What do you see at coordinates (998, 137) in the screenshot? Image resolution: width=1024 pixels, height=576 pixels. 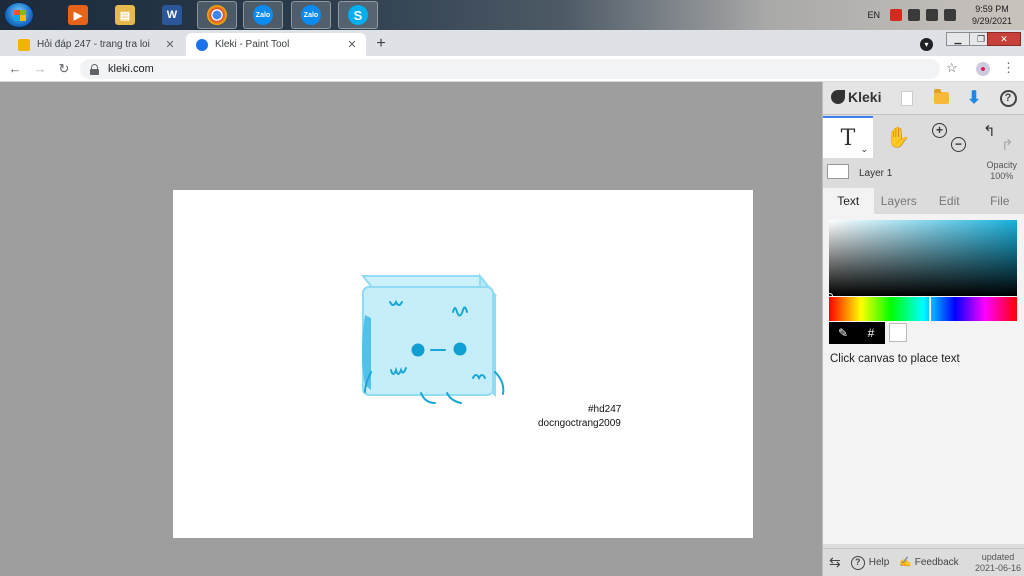 I see `history-controls: ↰ ↱` at bounding box center [998, 137].